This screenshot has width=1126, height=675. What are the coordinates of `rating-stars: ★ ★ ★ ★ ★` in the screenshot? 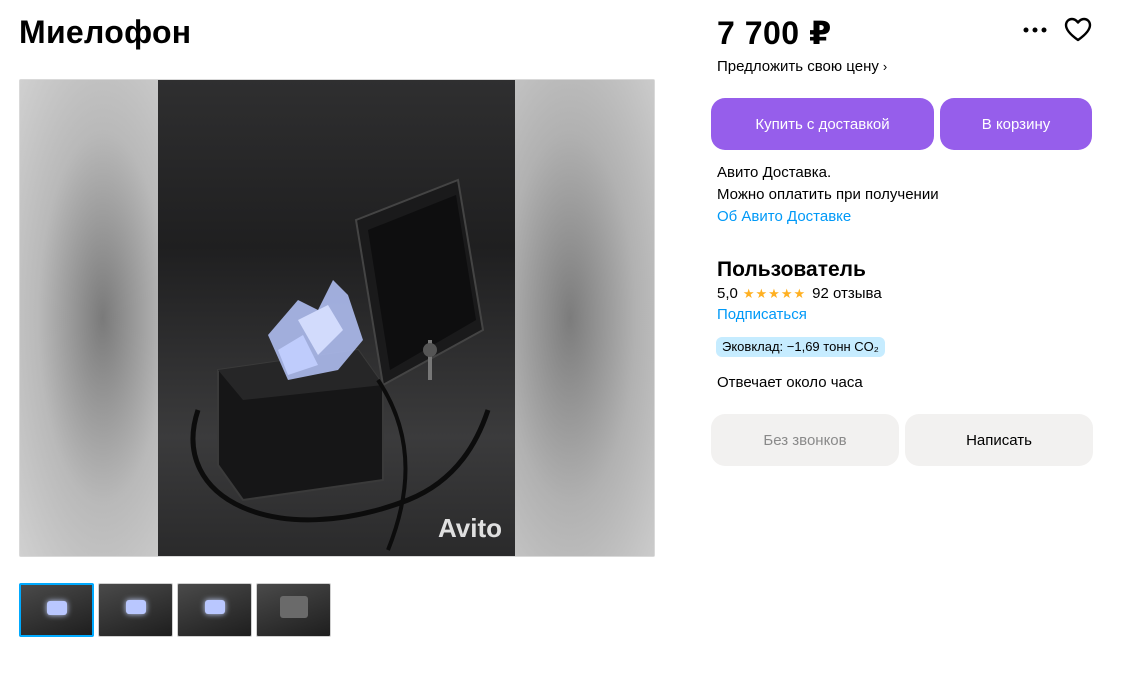 It's located at (774, 294).